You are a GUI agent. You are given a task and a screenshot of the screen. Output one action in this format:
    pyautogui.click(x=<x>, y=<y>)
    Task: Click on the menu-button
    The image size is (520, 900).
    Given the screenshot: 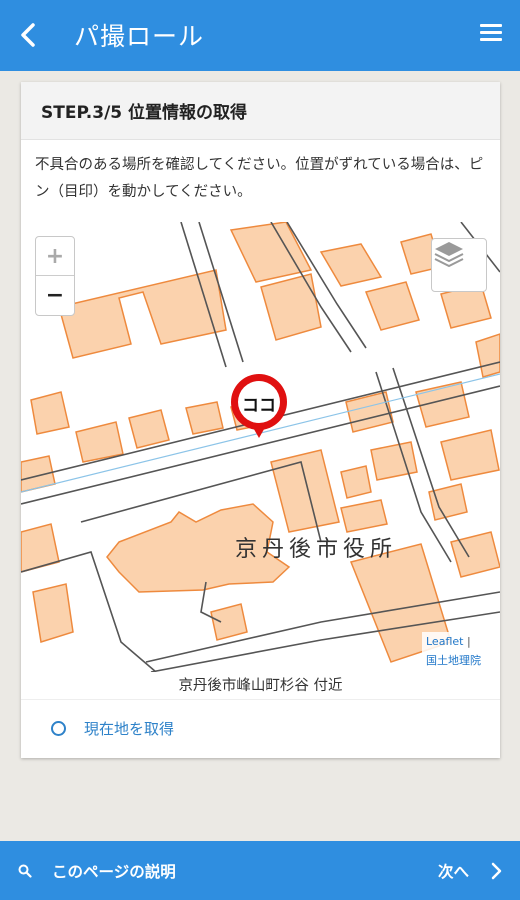 What is the action you would take?
    pyautogui.click(x=491, y=34)
    